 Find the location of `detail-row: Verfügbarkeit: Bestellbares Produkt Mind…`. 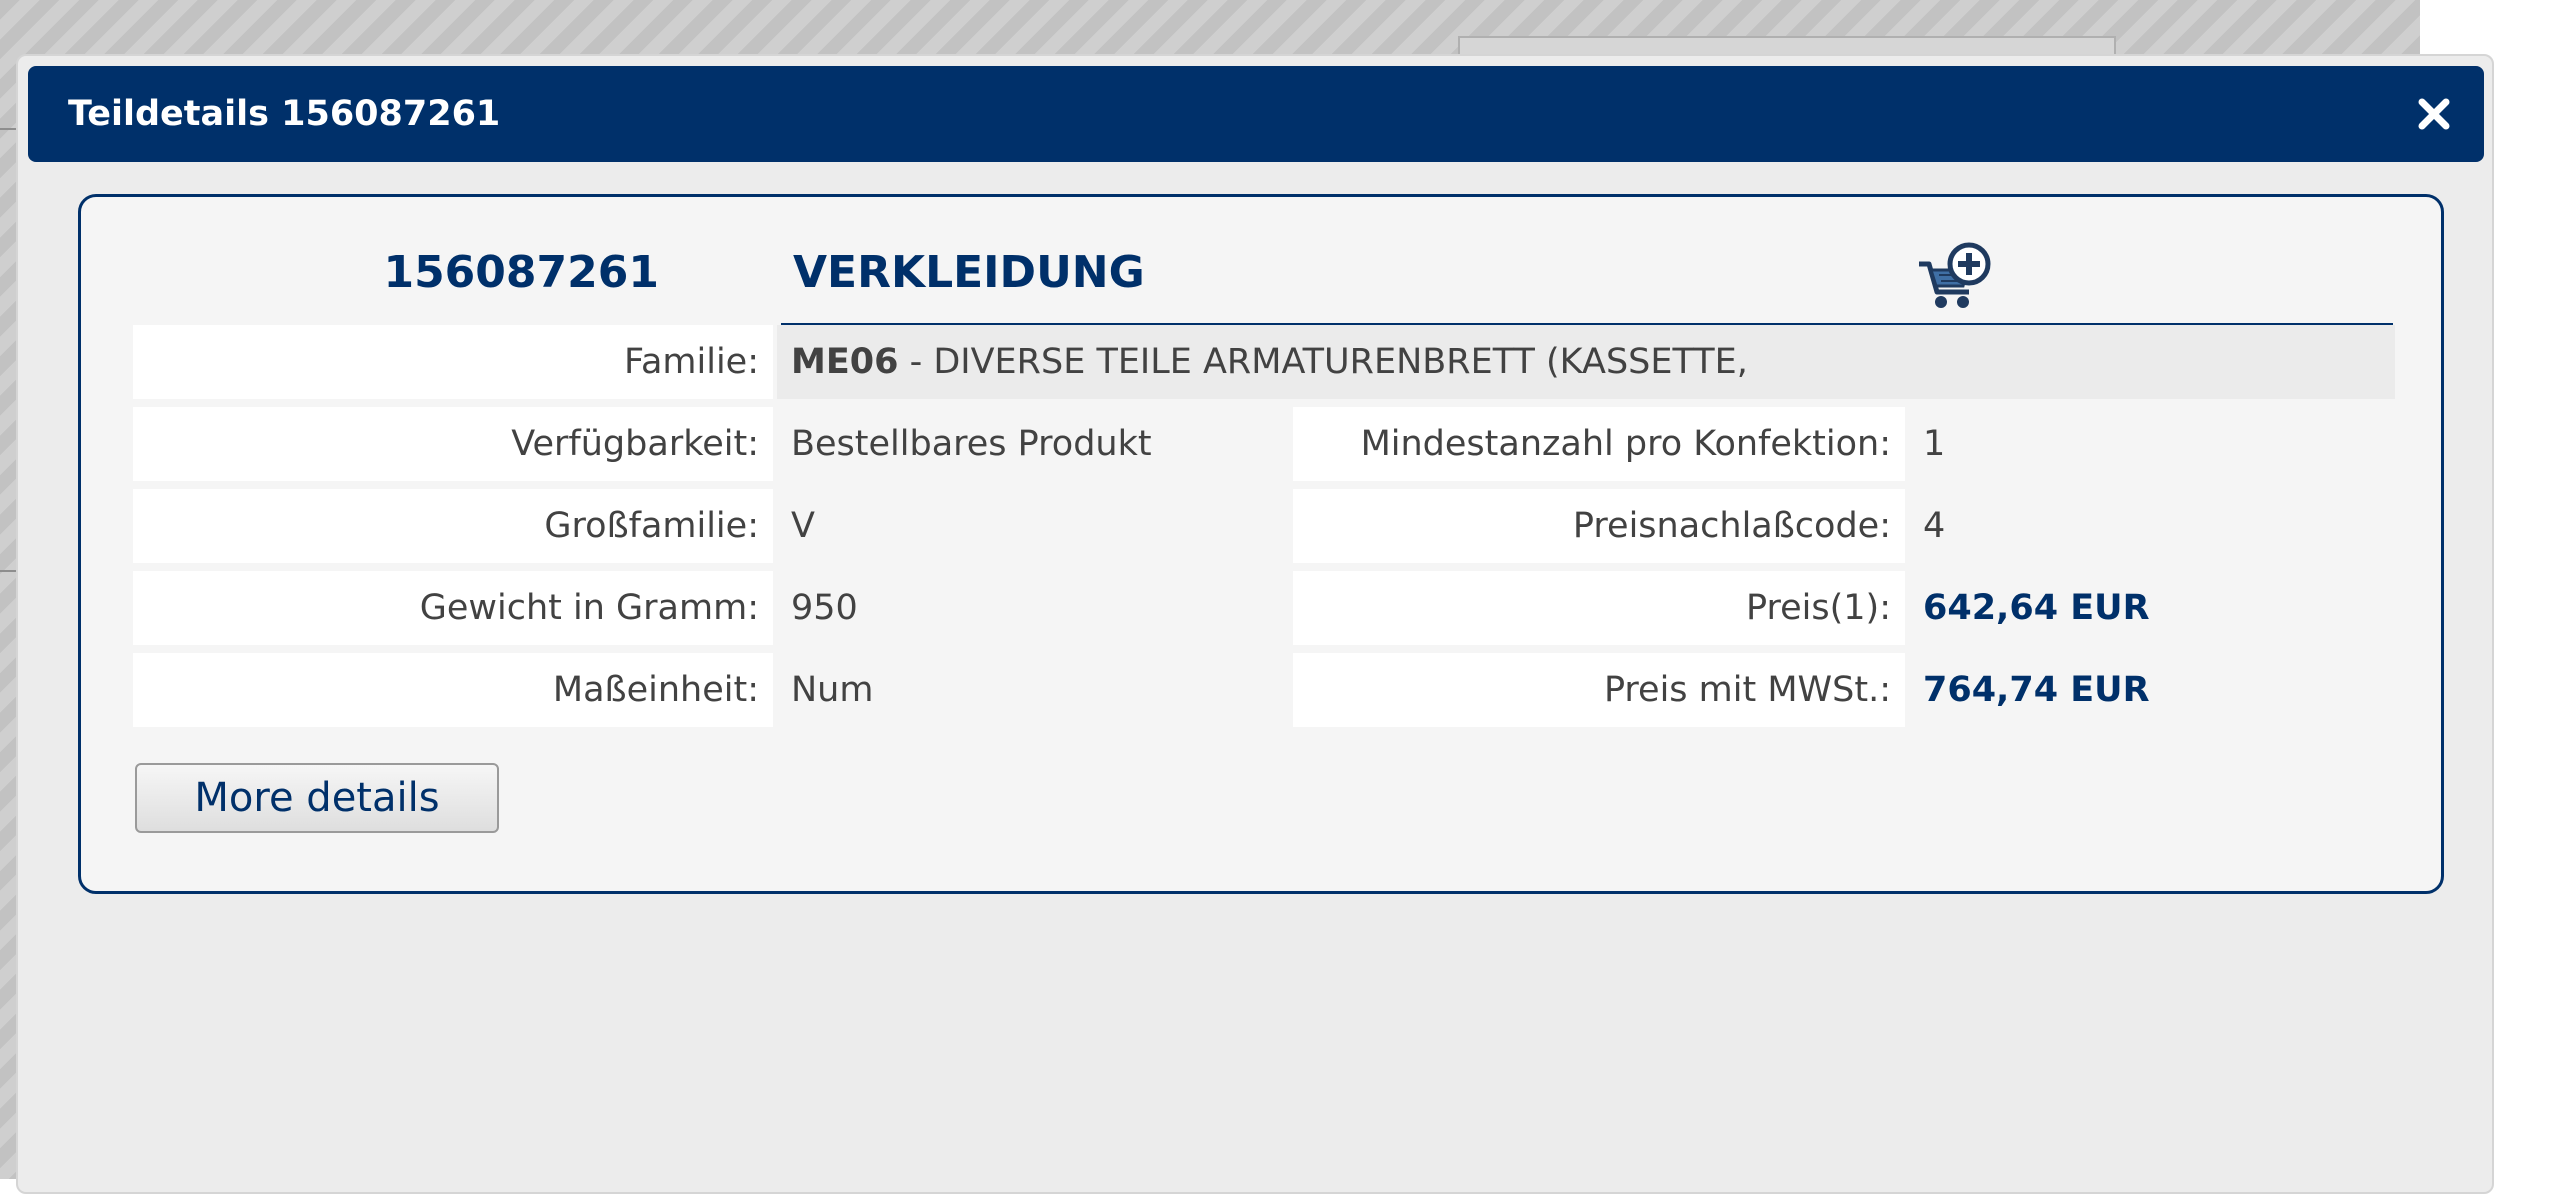

detail-row: Verfügbarkeit: Bestellbares Produkt Mind… is located at coordinates (1264, 444).